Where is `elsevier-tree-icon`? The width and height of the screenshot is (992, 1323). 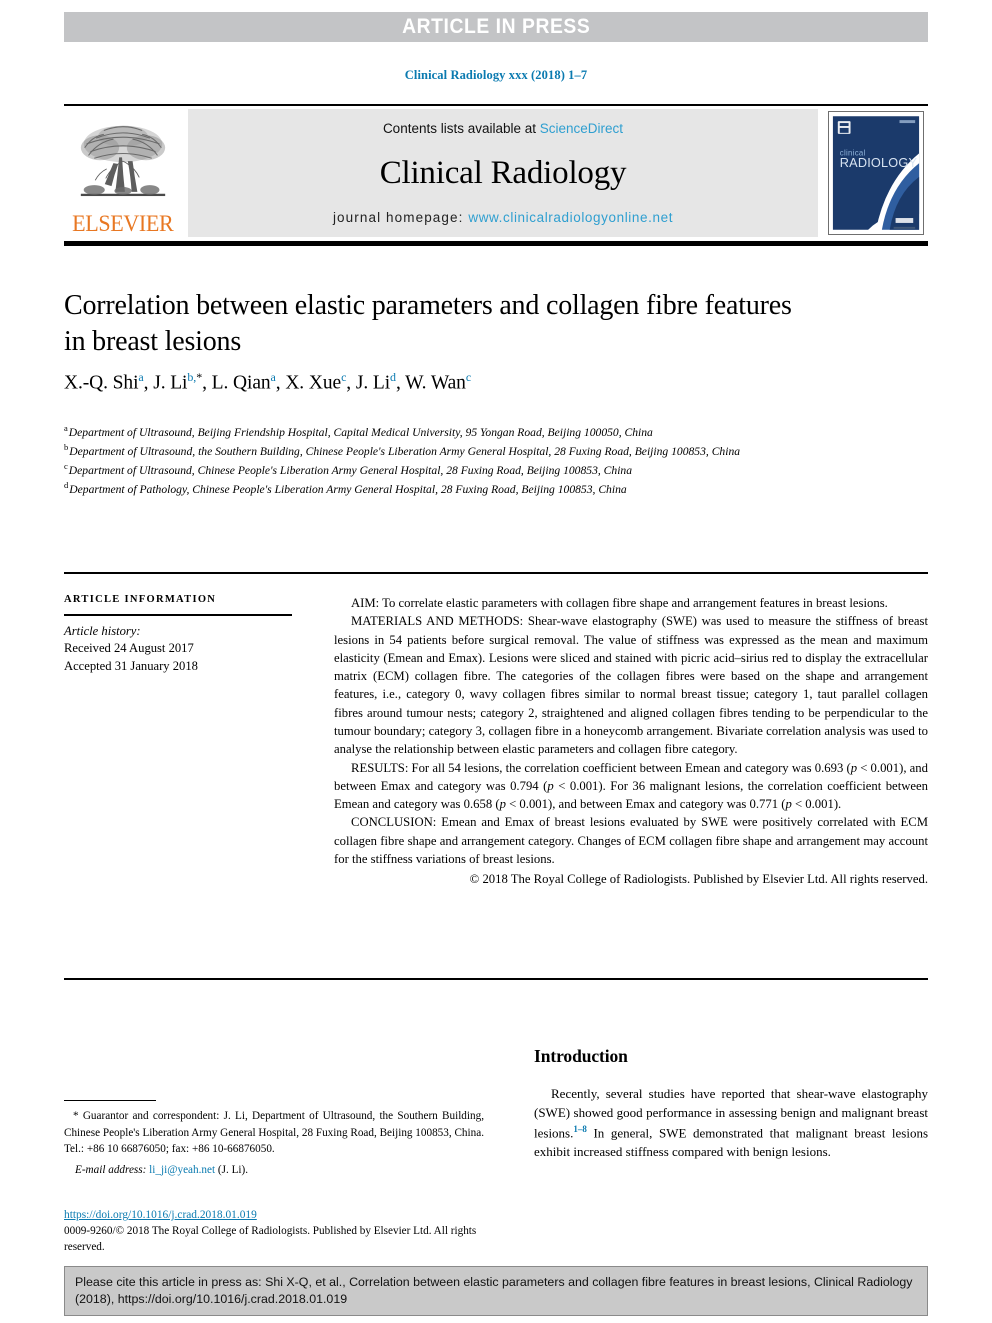 elsevier-tree-icon is located at coordinates (123, 161).